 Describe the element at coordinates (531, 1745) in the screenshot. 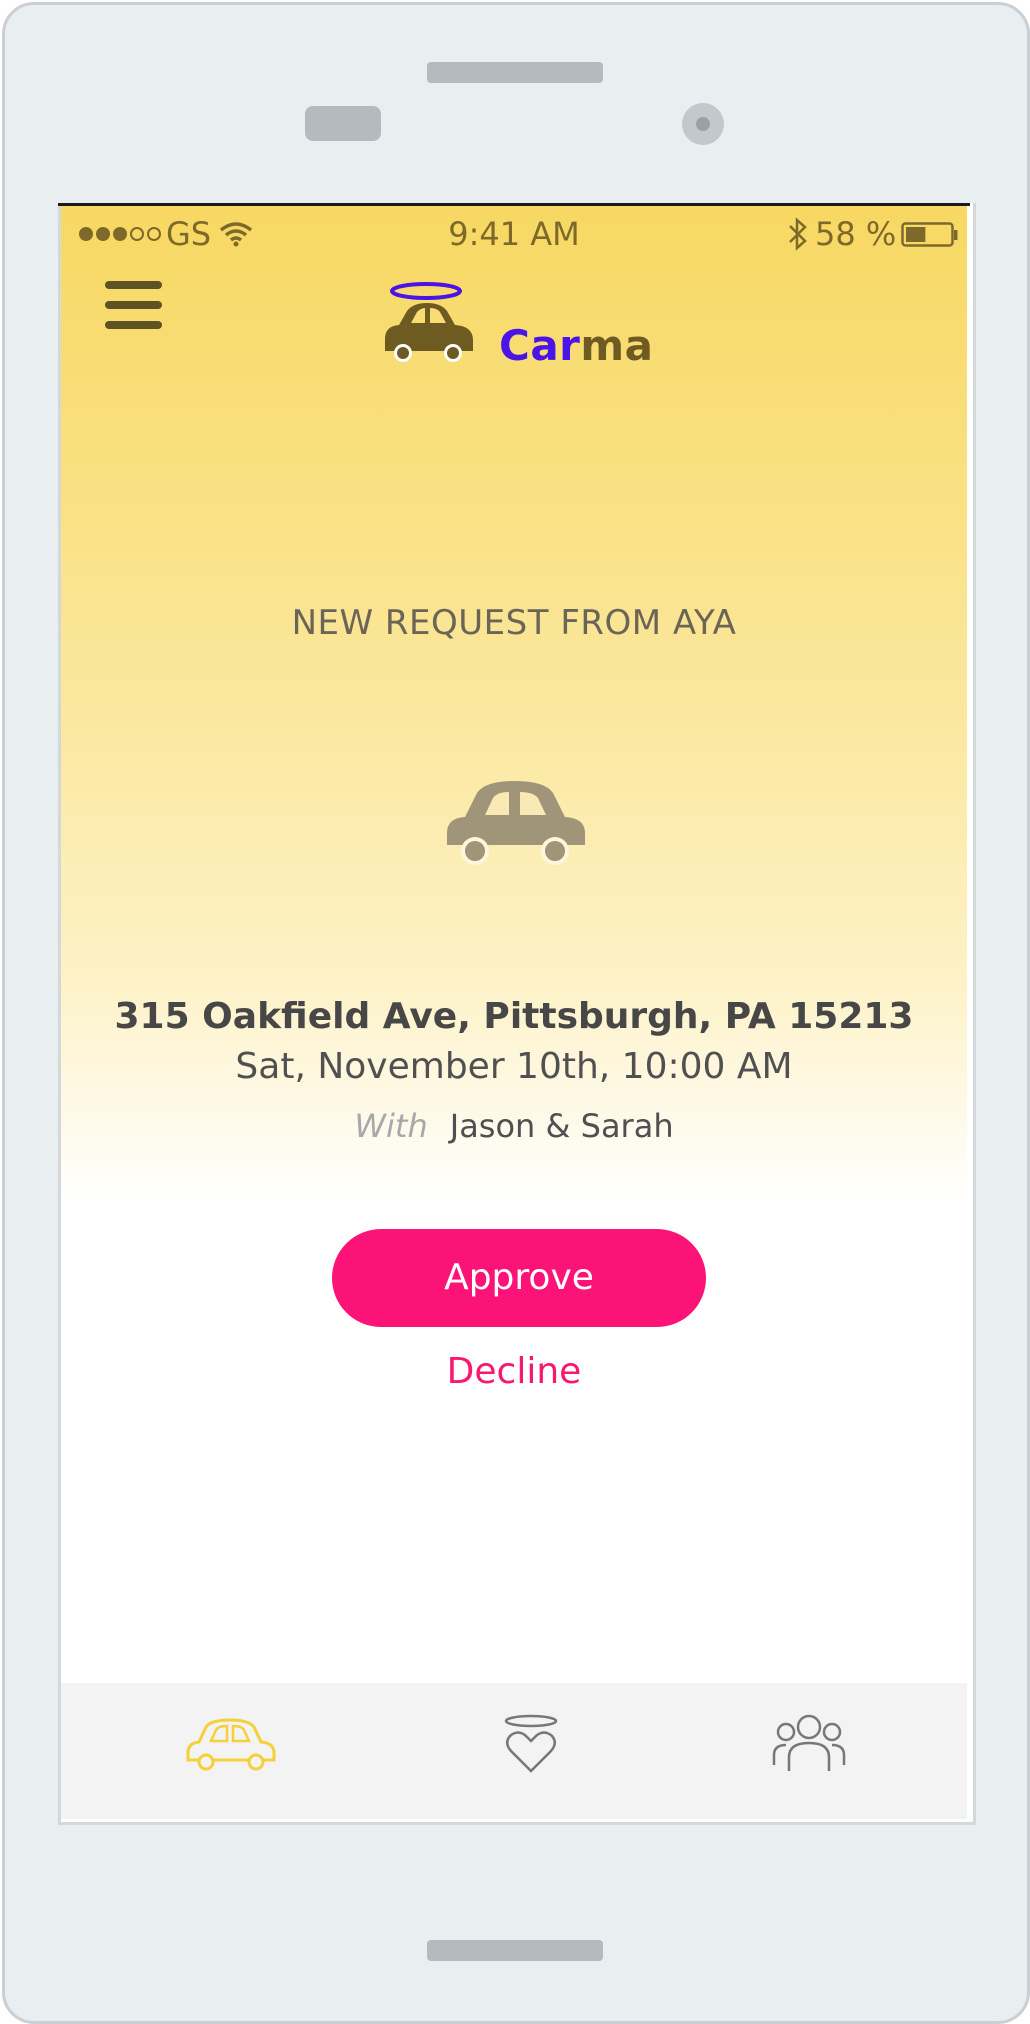

I see `tab-karma-halo-heart-icon` at that location.